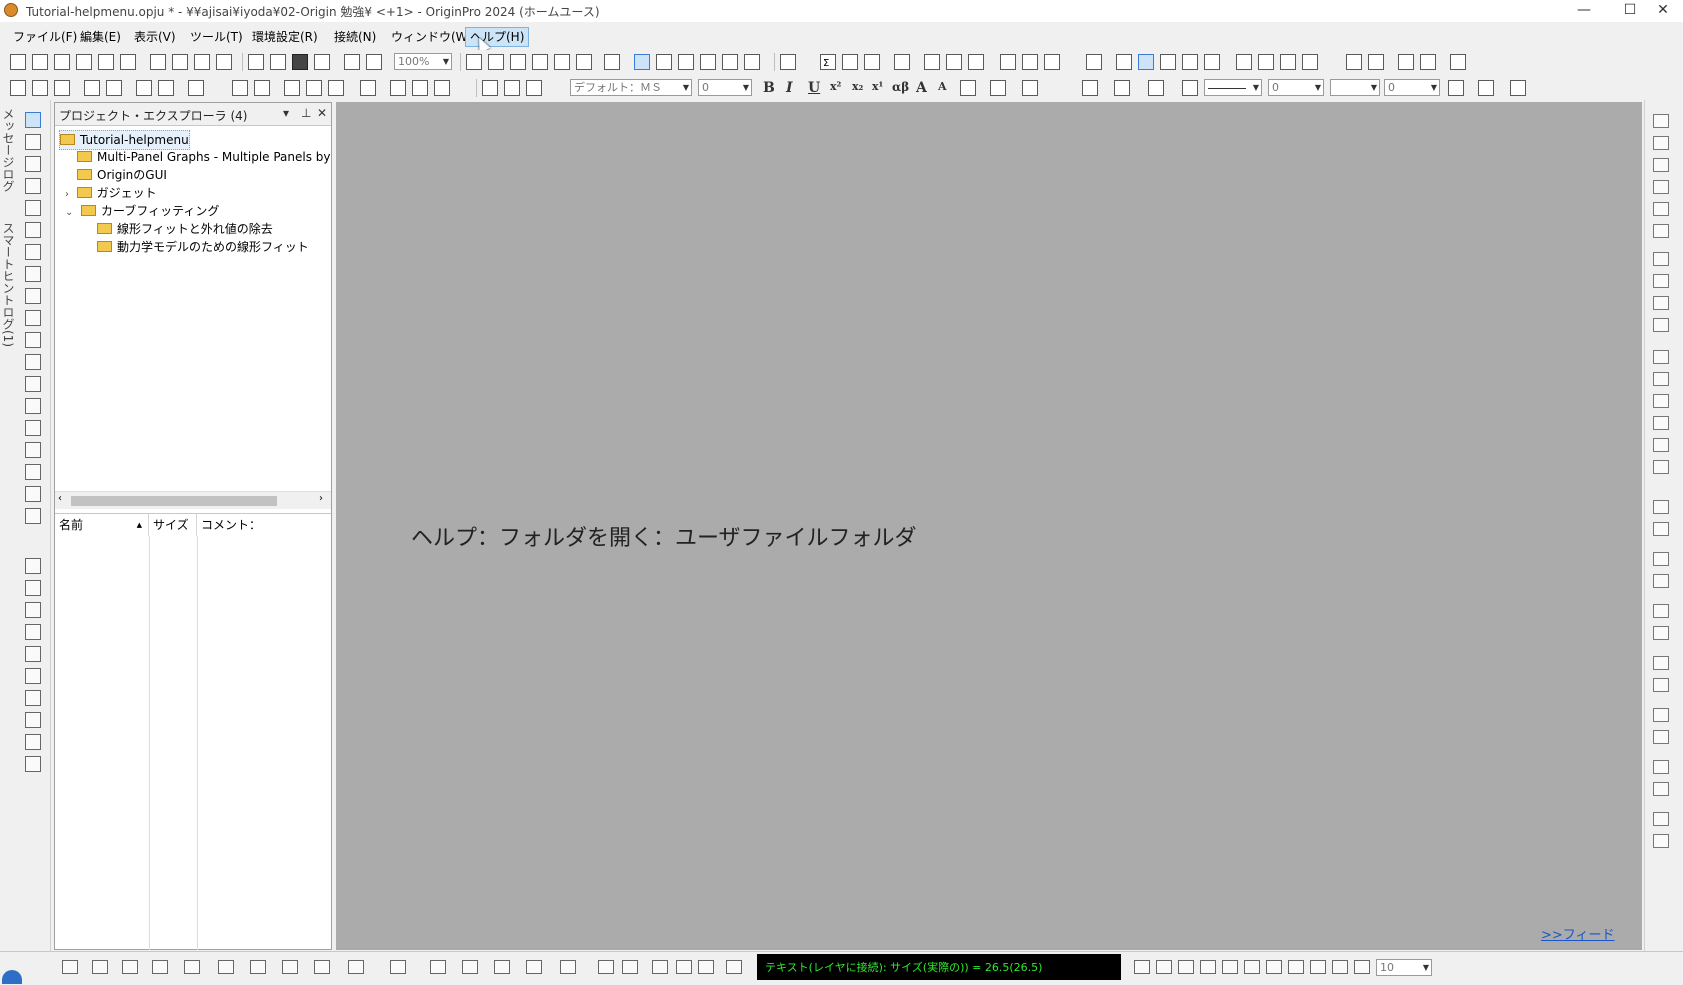 Image resolution: width=1683 pixels, height=985 pixels. What do you see at coordinates (1578, 933) in the screenshot?
I see `feed-link: >>フィード` at bounding box center [1578, 933].